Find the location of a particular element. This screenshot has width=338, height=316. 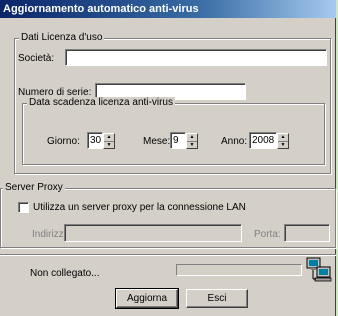

day-input: 30 is located at coordinates (95, 140).